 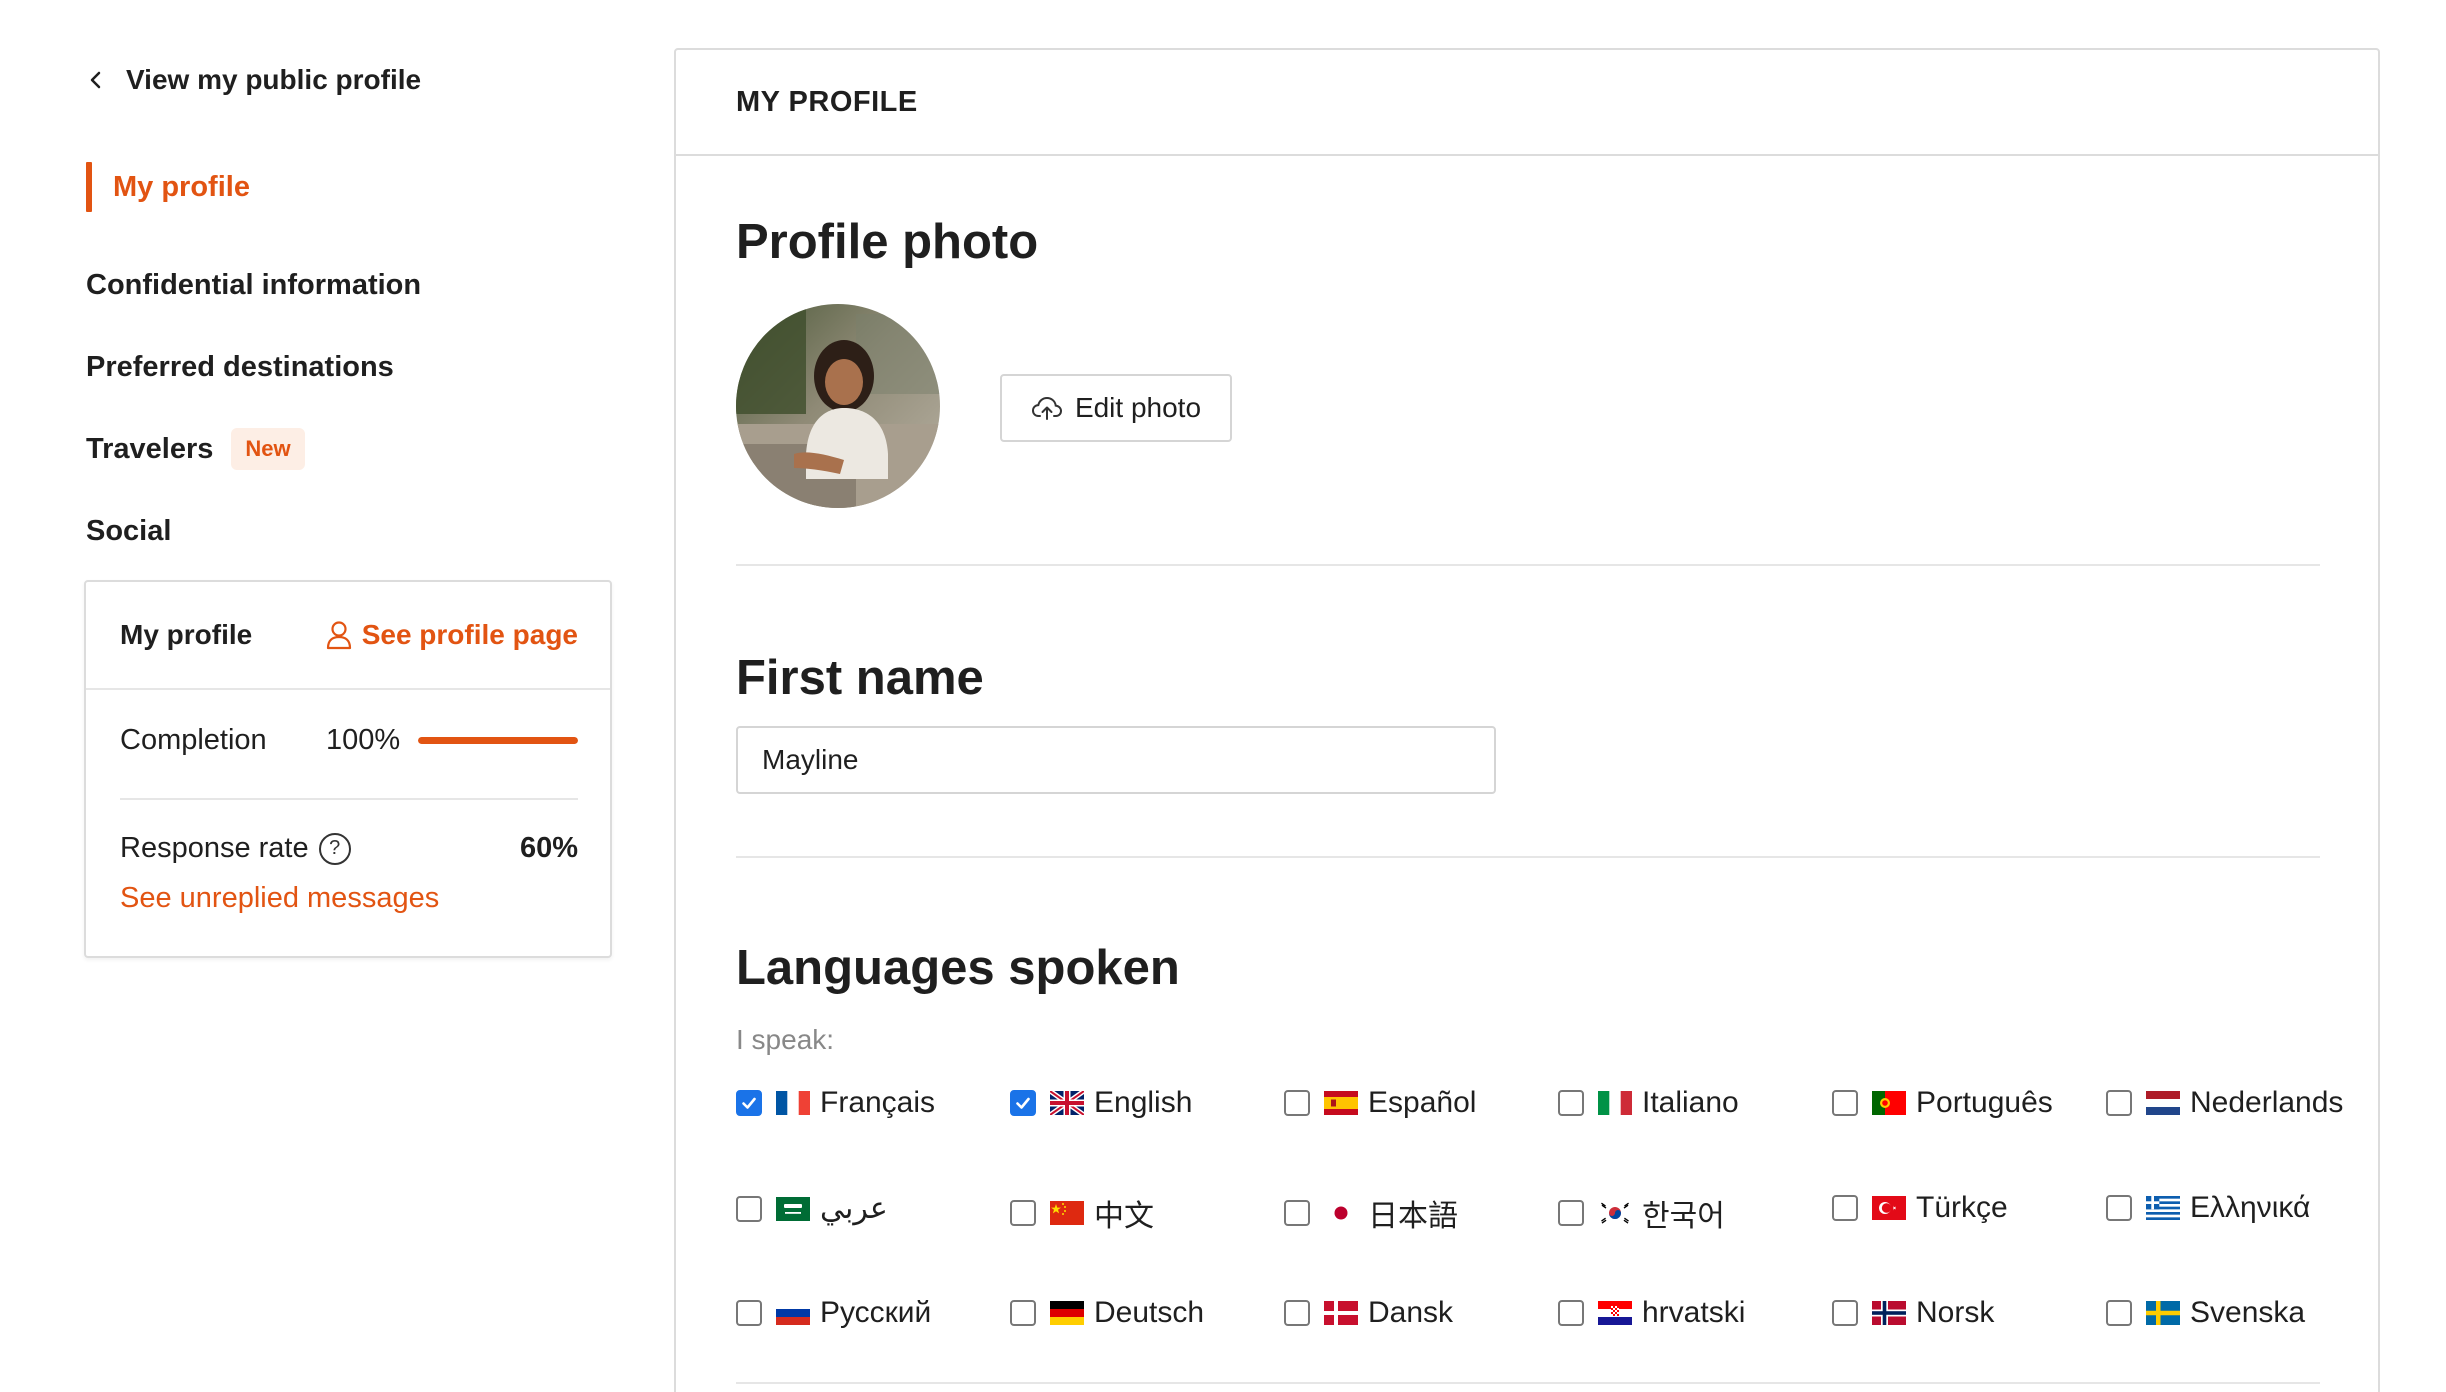 I want to click on pt-flag-icon, so click(x=1889, y=1103).